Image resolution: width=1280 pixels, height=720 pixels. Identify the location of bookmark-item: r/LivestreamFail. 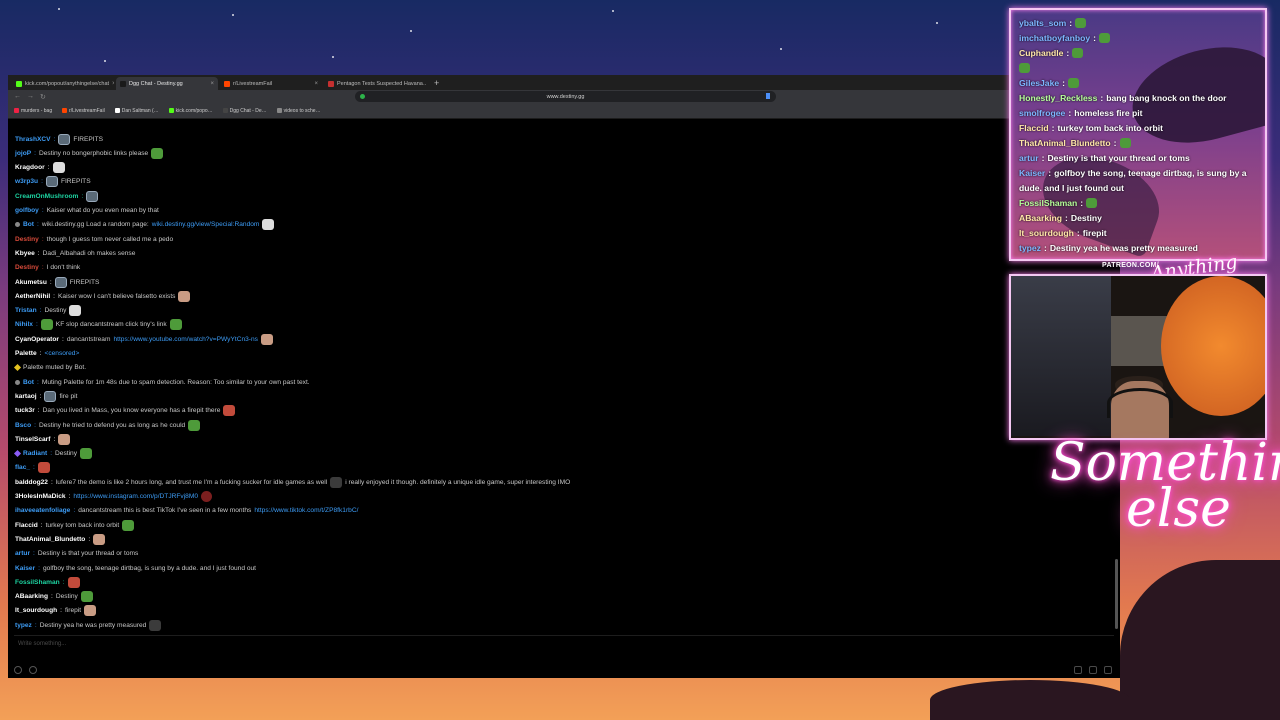
(83, 111).